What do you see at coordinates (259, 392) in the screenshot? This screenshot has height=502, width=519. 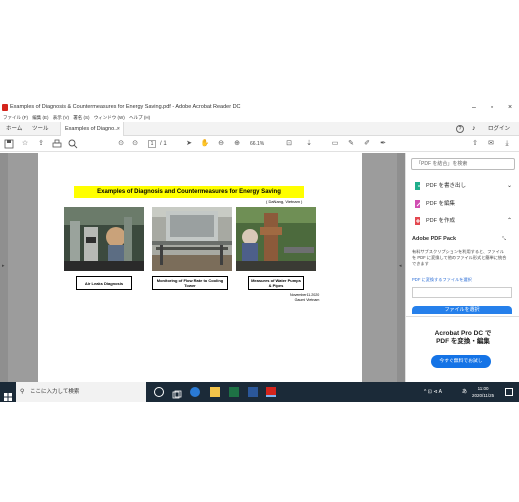 I see `windows-taskbar: ⚲ ここに入力して検索 ^ ⊡ ⊲ A あ 11:00 2020/11/25` at bounding box center [259, 392].